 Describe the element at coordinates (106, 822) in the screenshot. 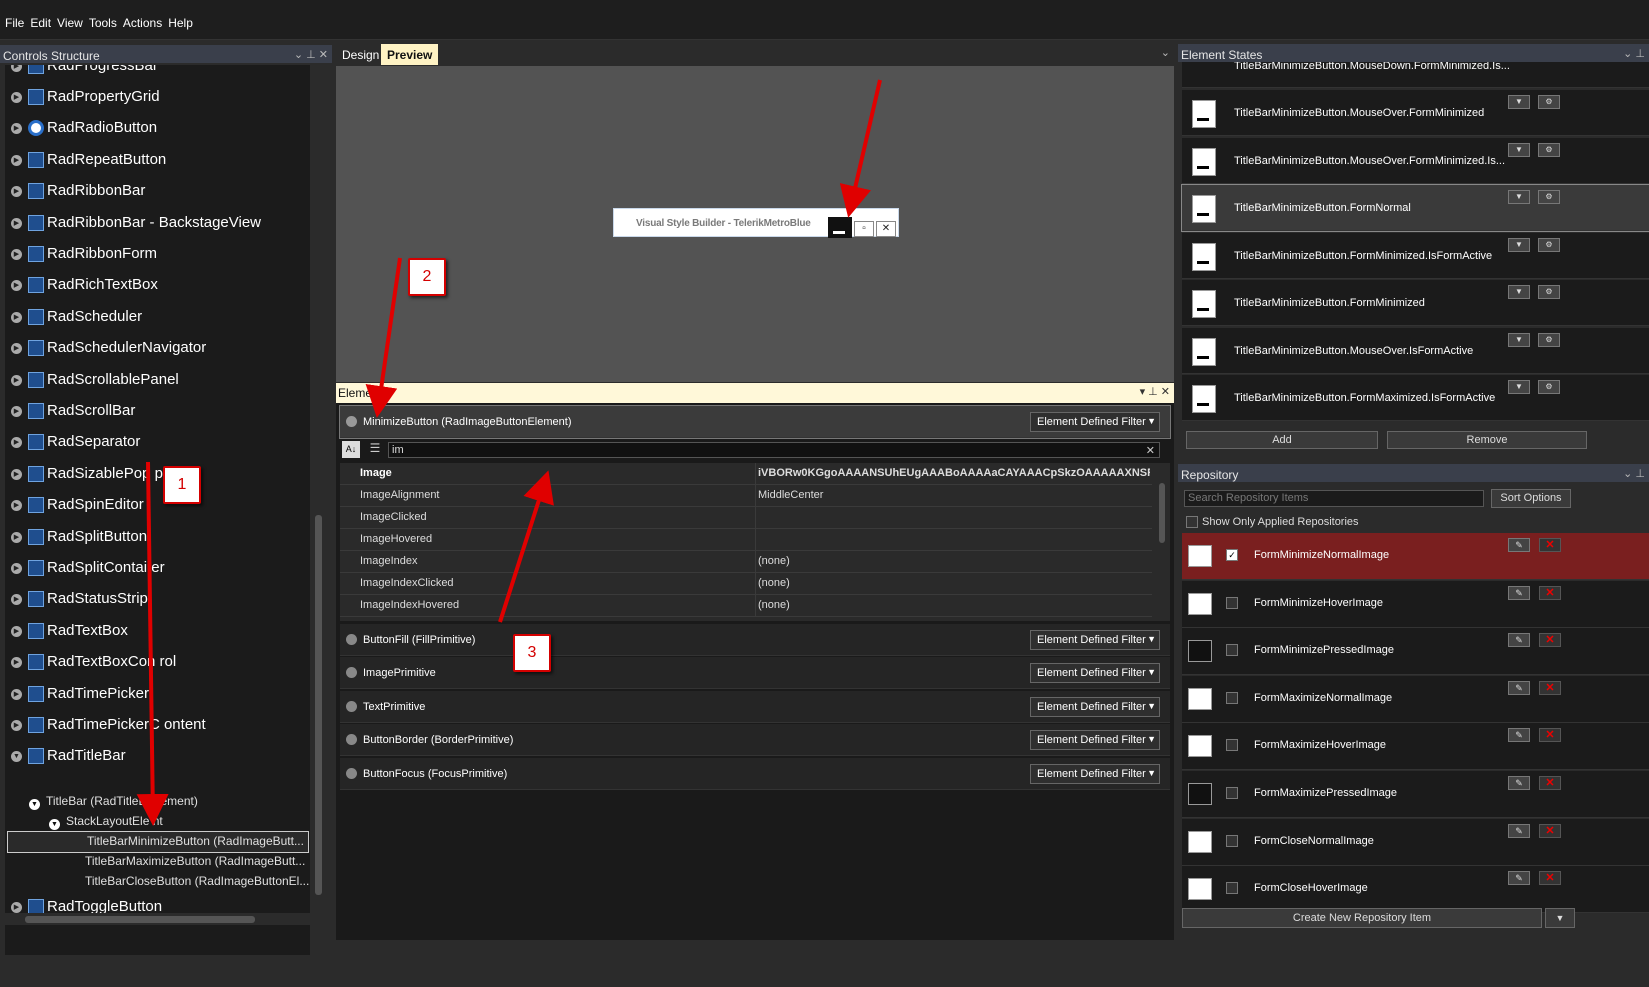

I see `tree-subitem: ▼ StackLayoutEle nt` at that location.